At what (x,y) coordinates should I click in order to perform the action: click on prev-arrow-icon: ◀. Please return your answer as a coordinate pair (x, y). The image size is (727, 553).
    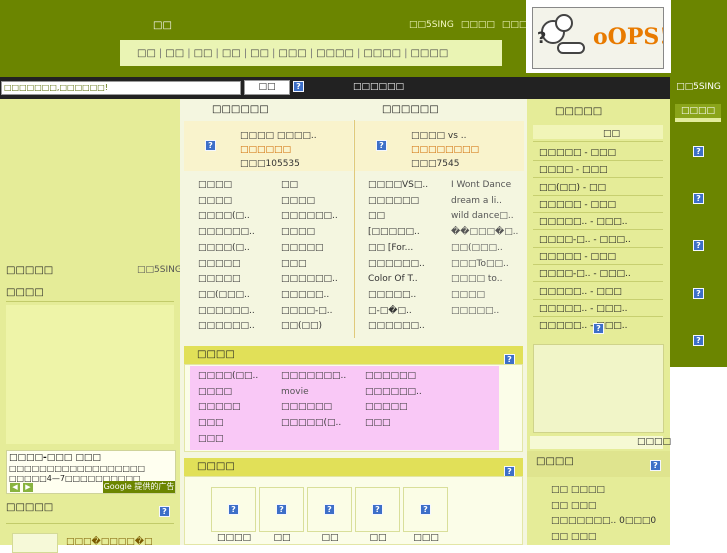
    Looking at the image, I should click on (15, 487).